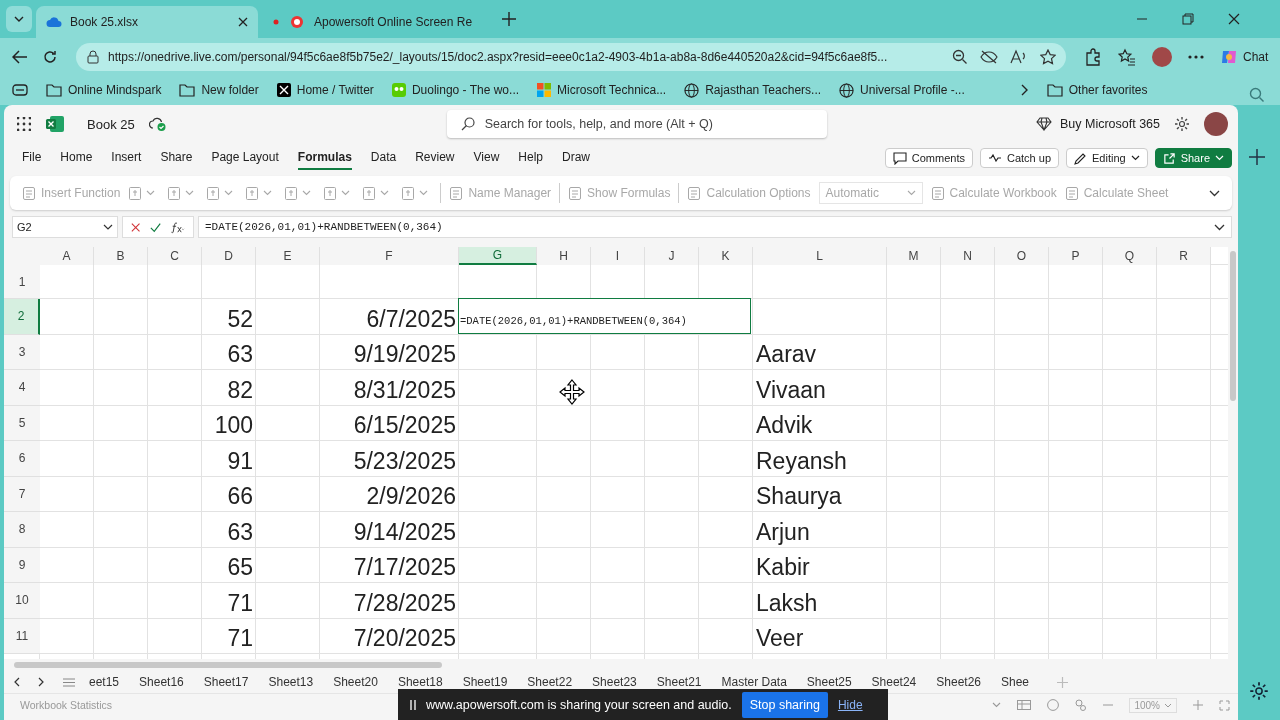 This screenshot has width=1280, height=720. Describe the element at coordinates (679, 682) in the screenshot. I see `sheet-tab: Sheet21` at that location.